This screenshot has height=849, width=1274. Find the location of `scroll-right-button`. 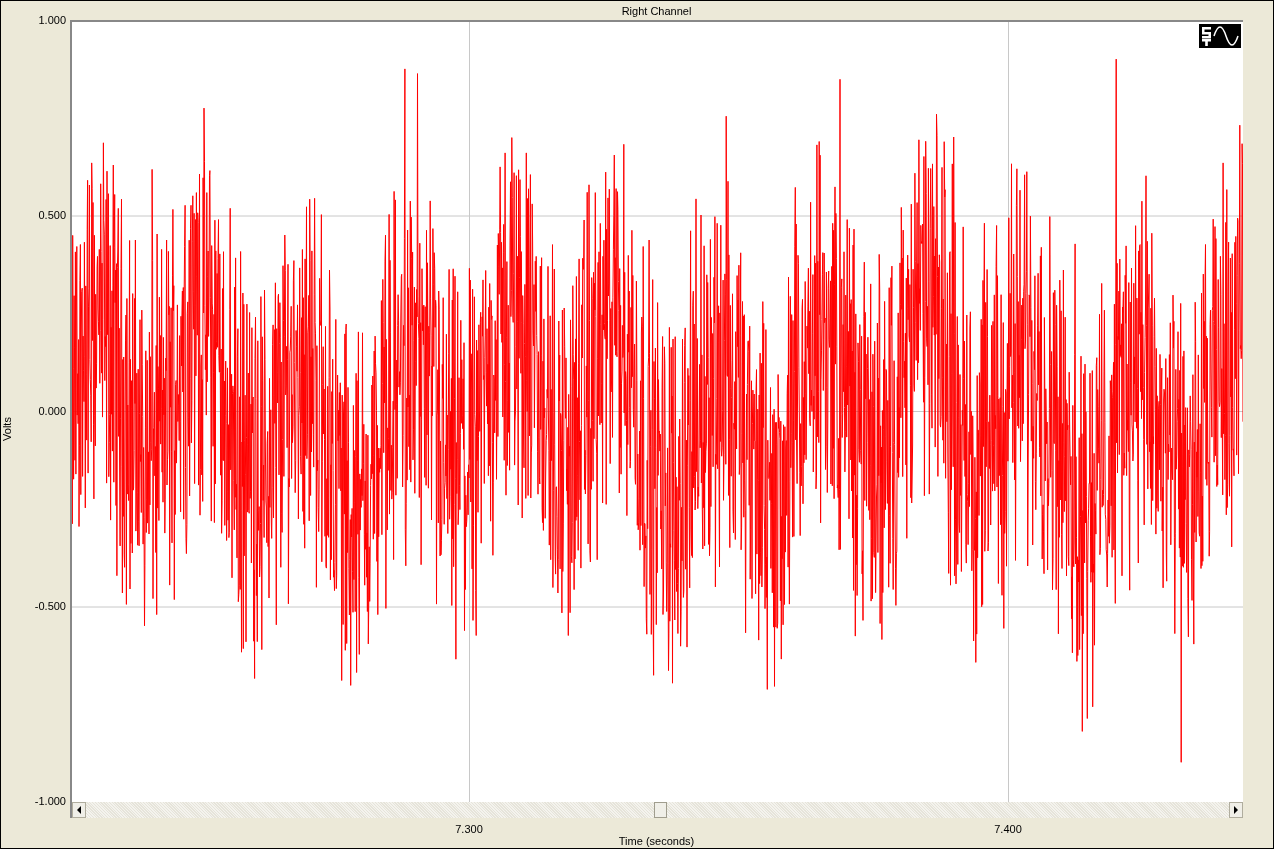

scroll-right-button is located at coordinates (1236, 810).